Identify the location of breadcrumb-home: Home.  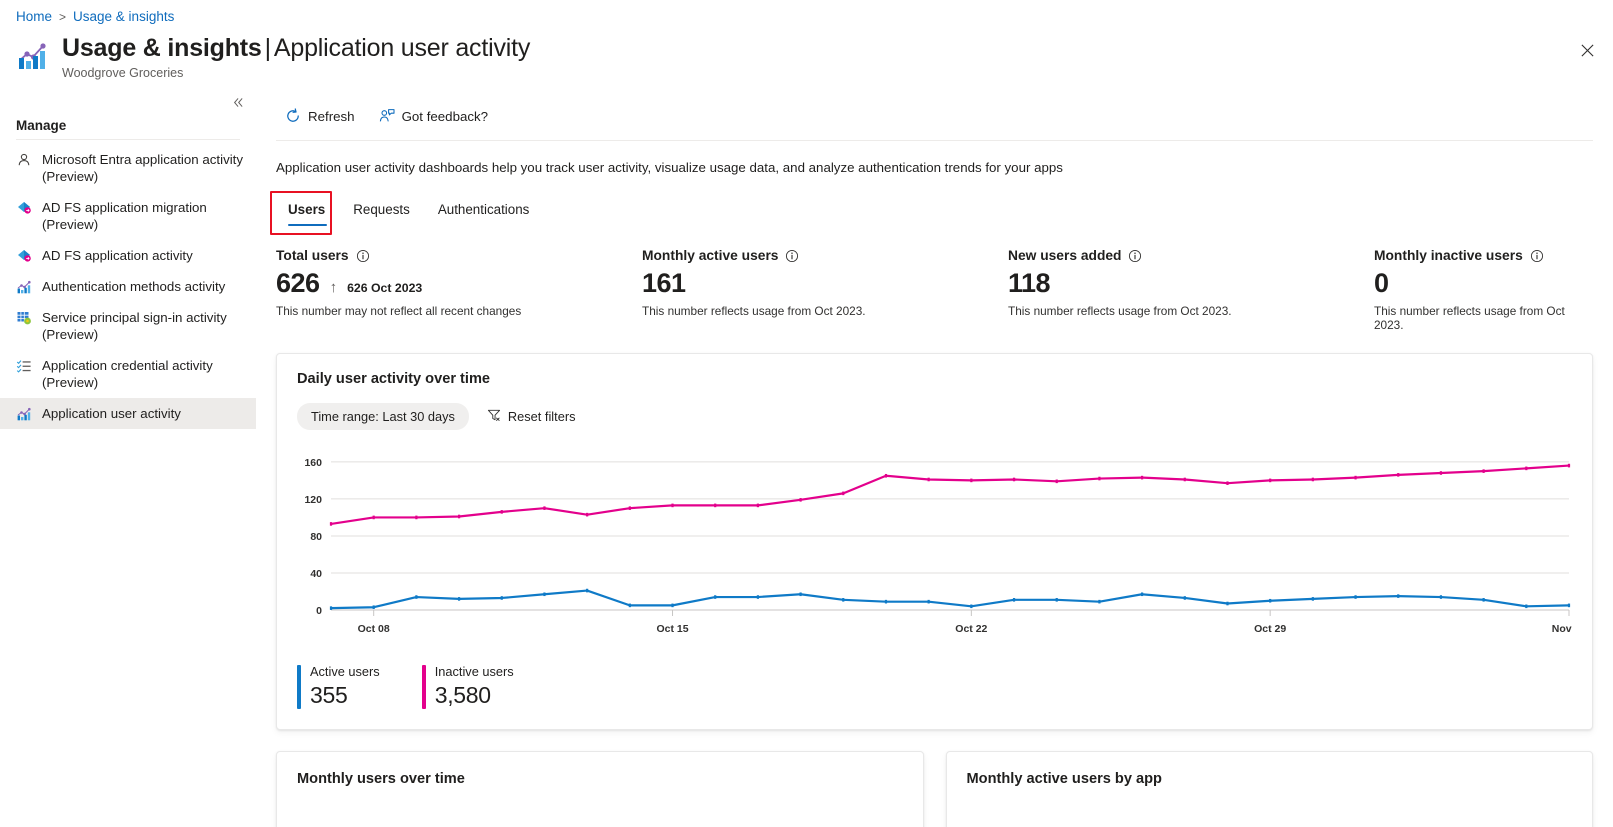
(34, 16).